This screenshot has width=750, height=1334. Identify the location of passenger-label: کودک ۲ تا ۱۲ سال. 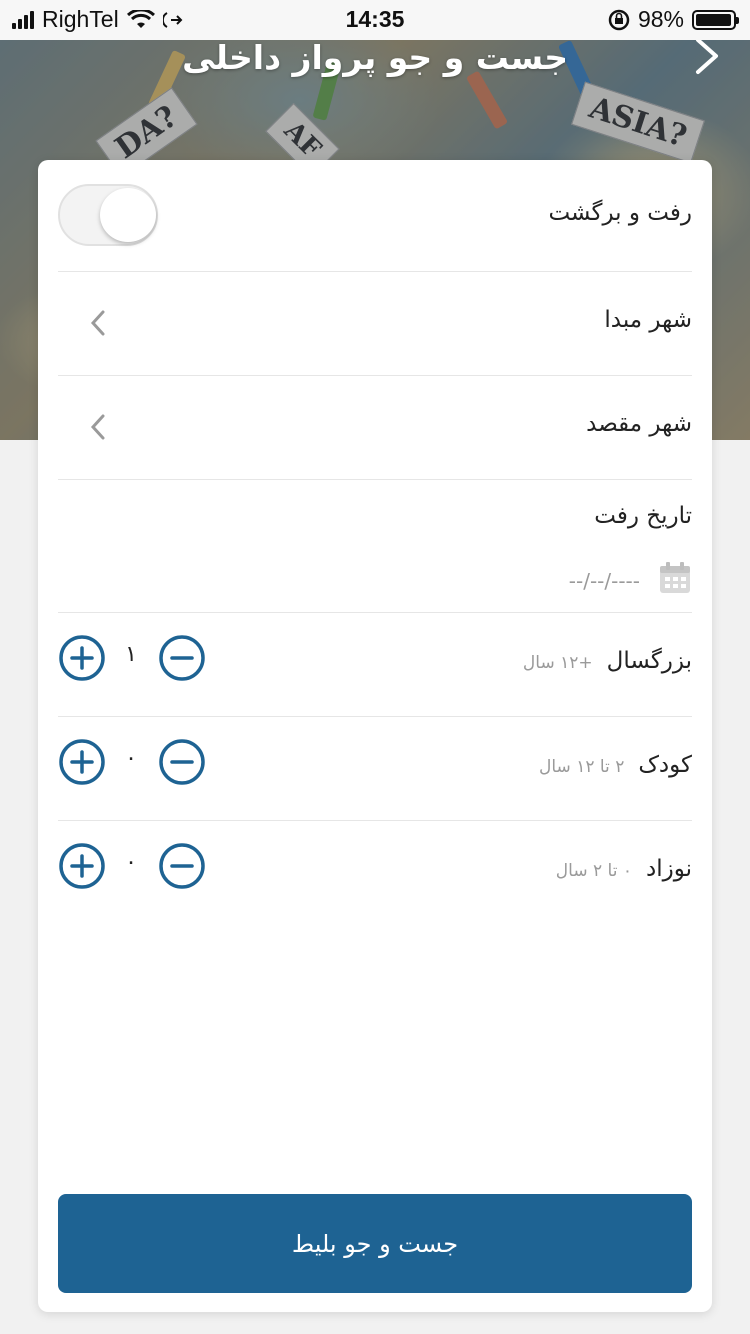
(615, 765).